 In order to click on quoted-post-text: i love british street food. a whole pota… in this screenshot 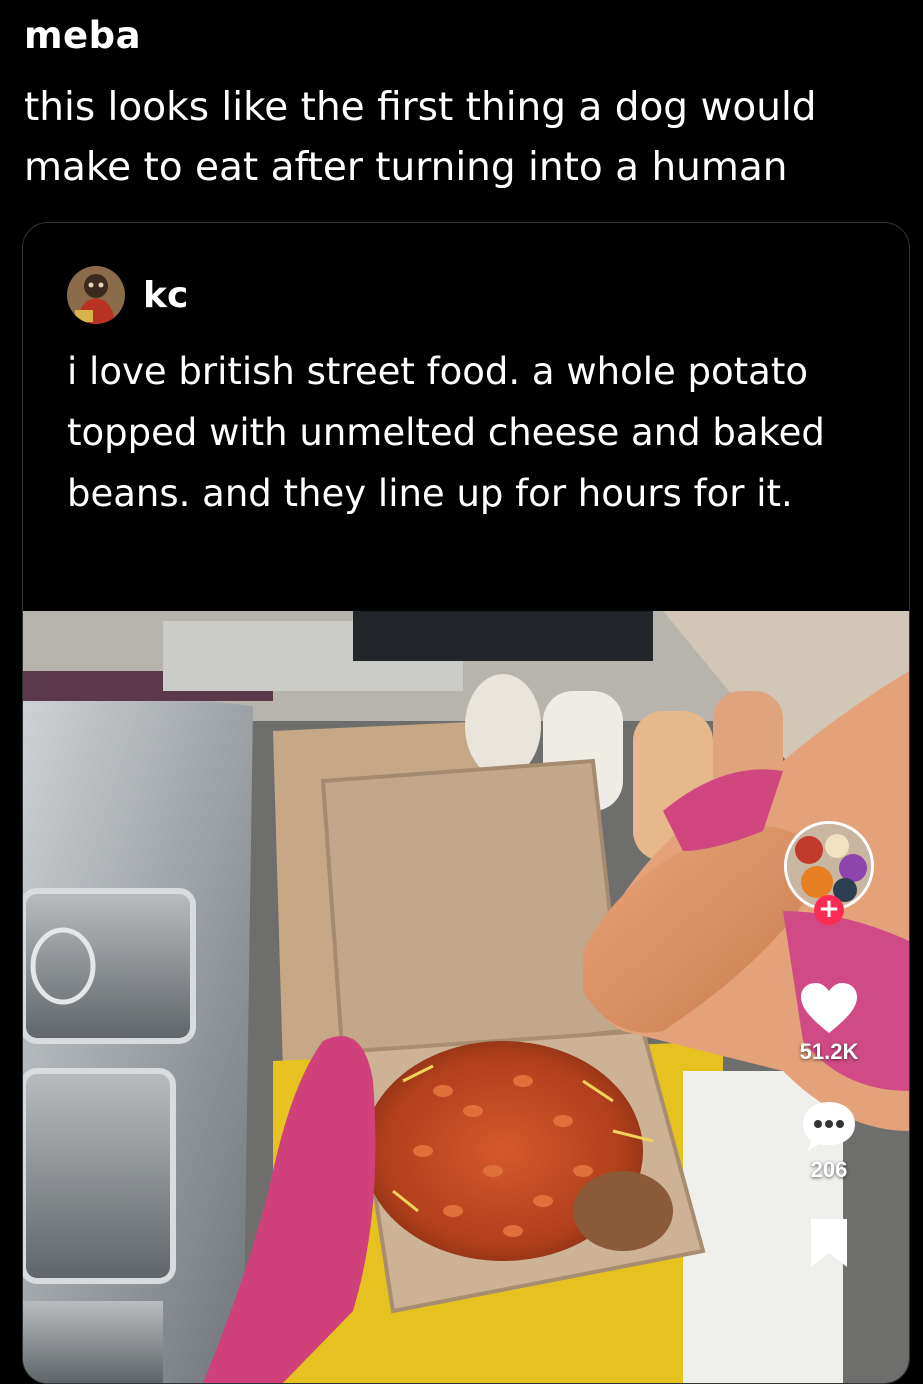, I will do `click(446, 432)`.